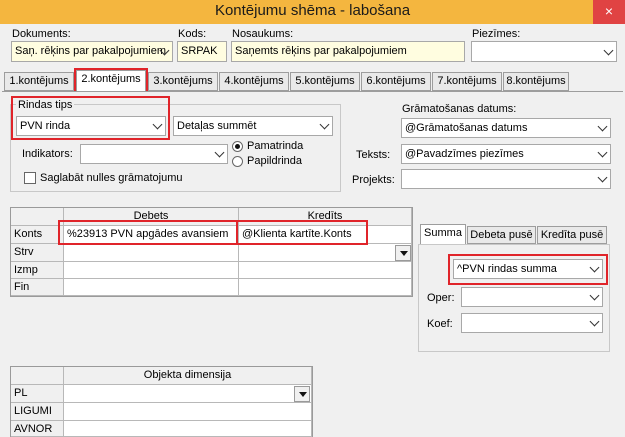  Describe the element at coordinates (325, 253) in the screenshot. I see `strv-kredits-cell` at that location.